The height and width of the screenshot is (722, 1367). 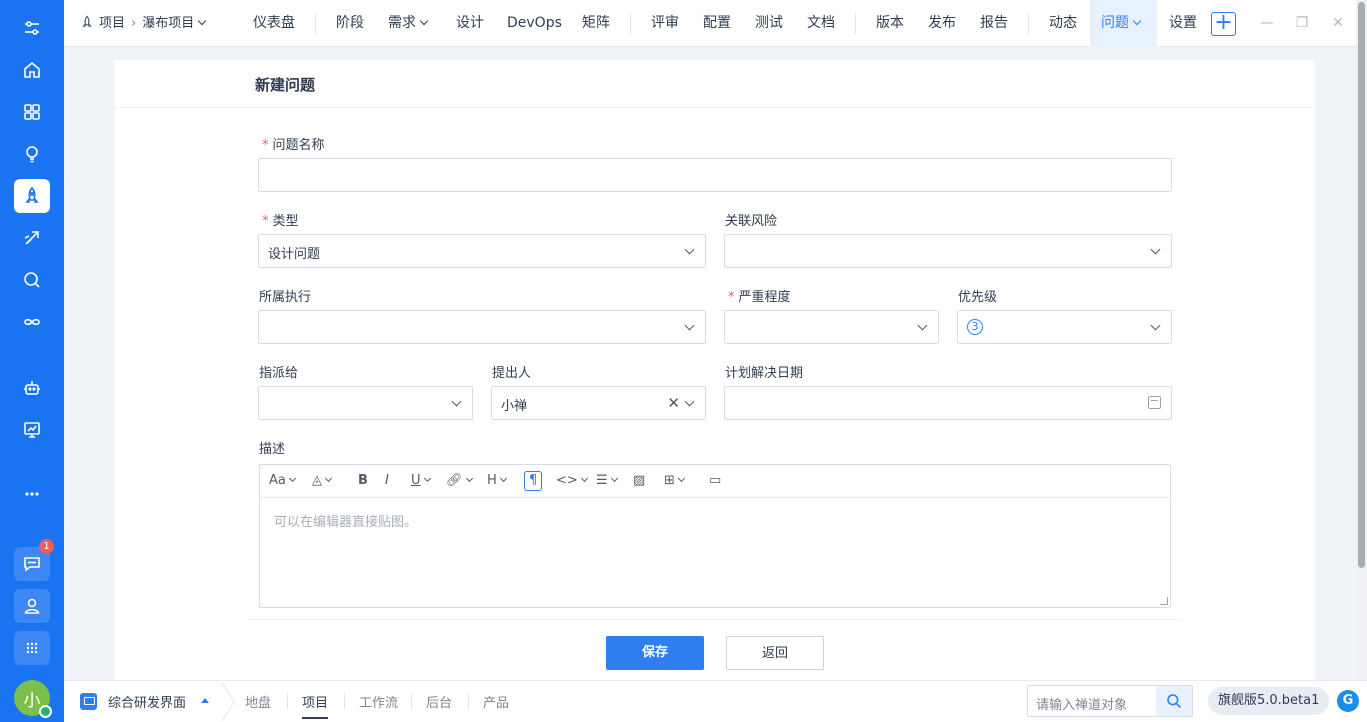 I want to click on description-label: 描述, so click(x=272, y=449).